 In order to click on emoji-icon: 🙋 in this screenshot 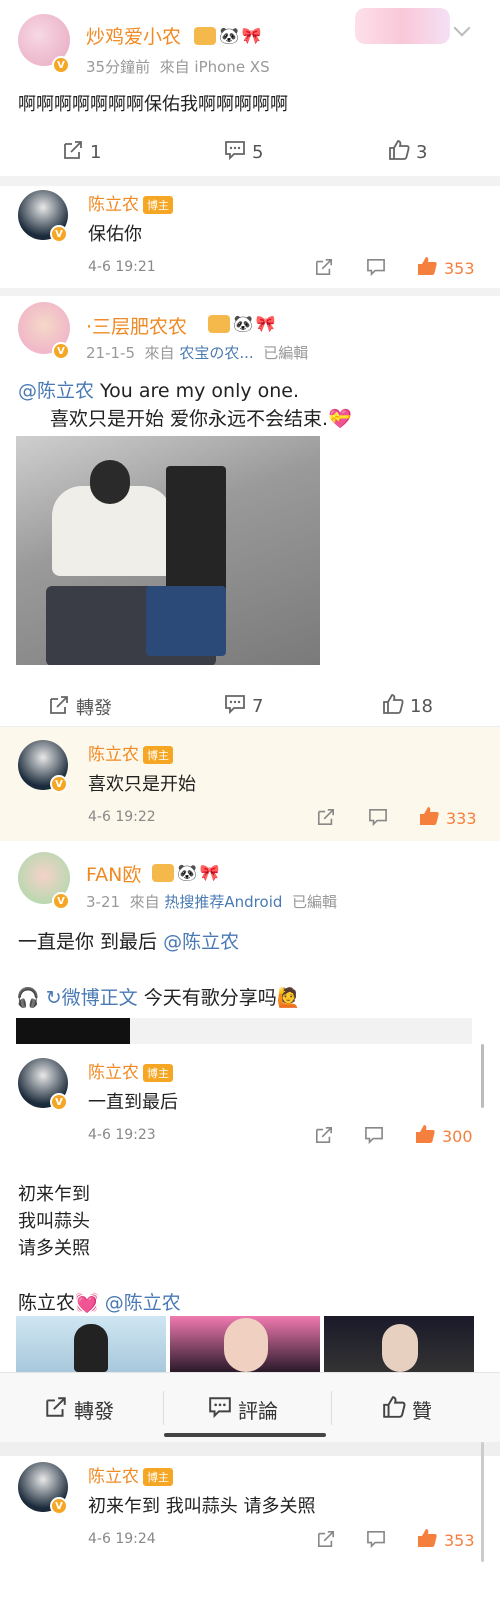, I will do `click(288, 998)`.